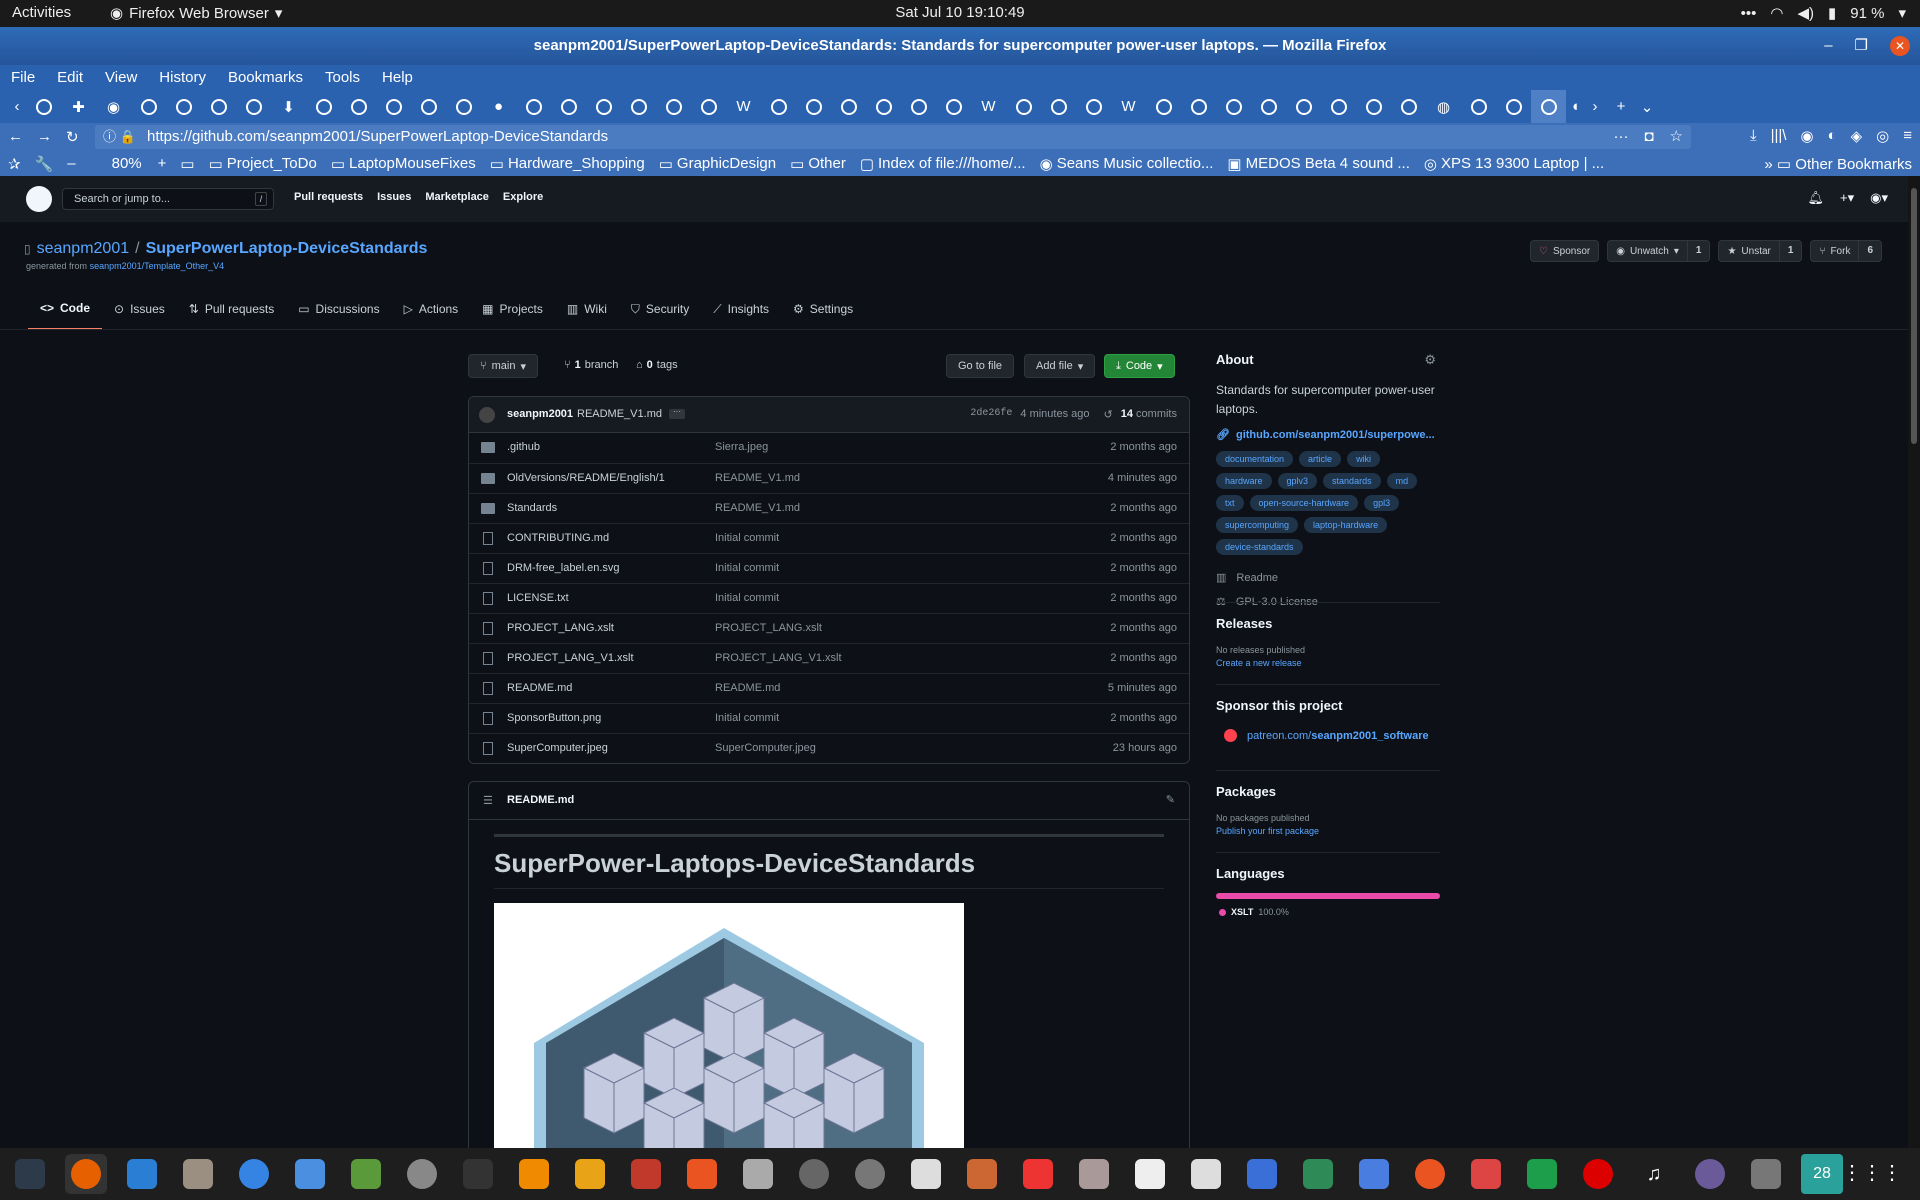  What do you see at coordinates (1328, 912) in the screenshot?
I see `language-item: XSLT 100.0%` at bounding box center [1328, 912].